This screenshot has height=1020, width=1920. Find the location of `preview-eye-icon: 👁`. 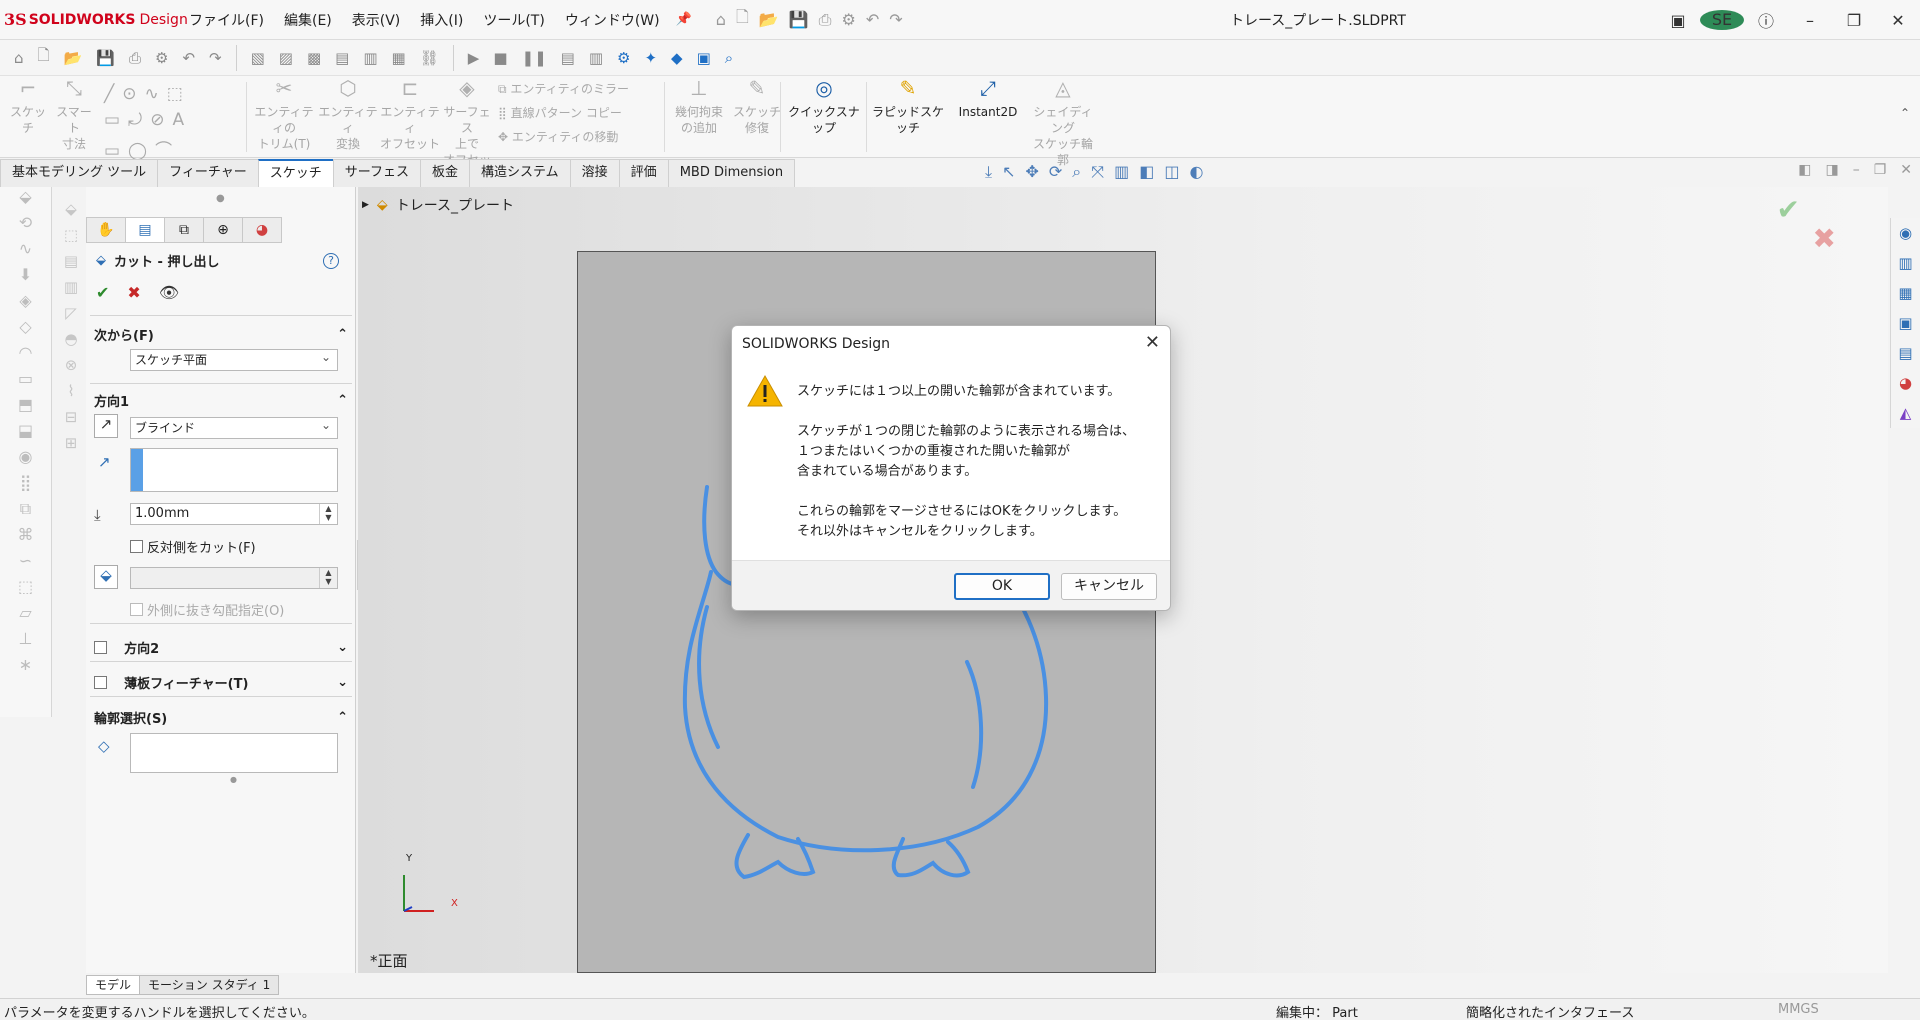

preview-eye-icon: 👁 is located at coordinates (169, 292).